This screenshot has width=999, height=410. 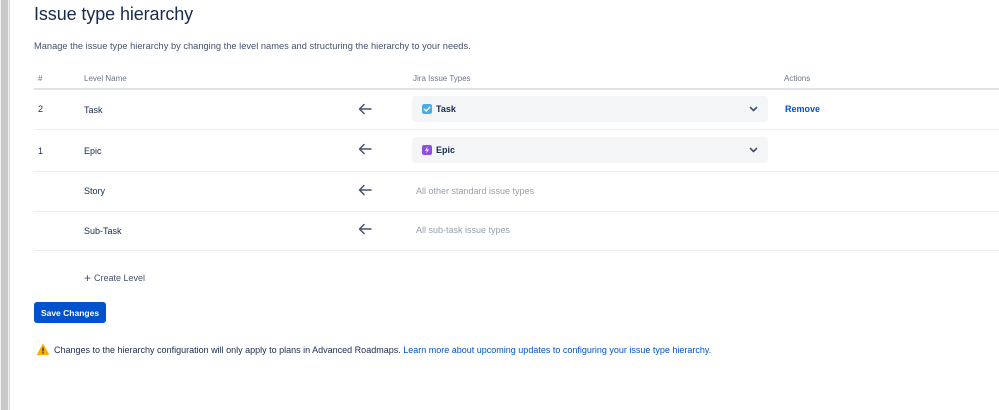 I want to click on issue-types-text: All other standard issue types, so click(x=475, y=191).